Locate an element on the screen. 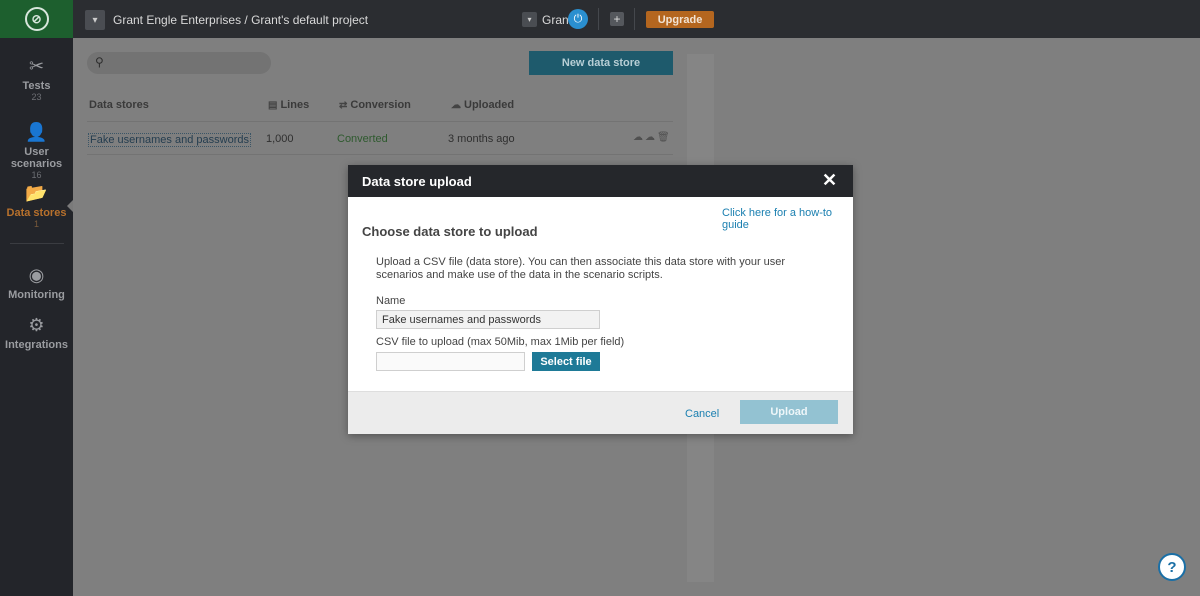  column-header-data-stores: Data stores is located at coordinates (119, 105).